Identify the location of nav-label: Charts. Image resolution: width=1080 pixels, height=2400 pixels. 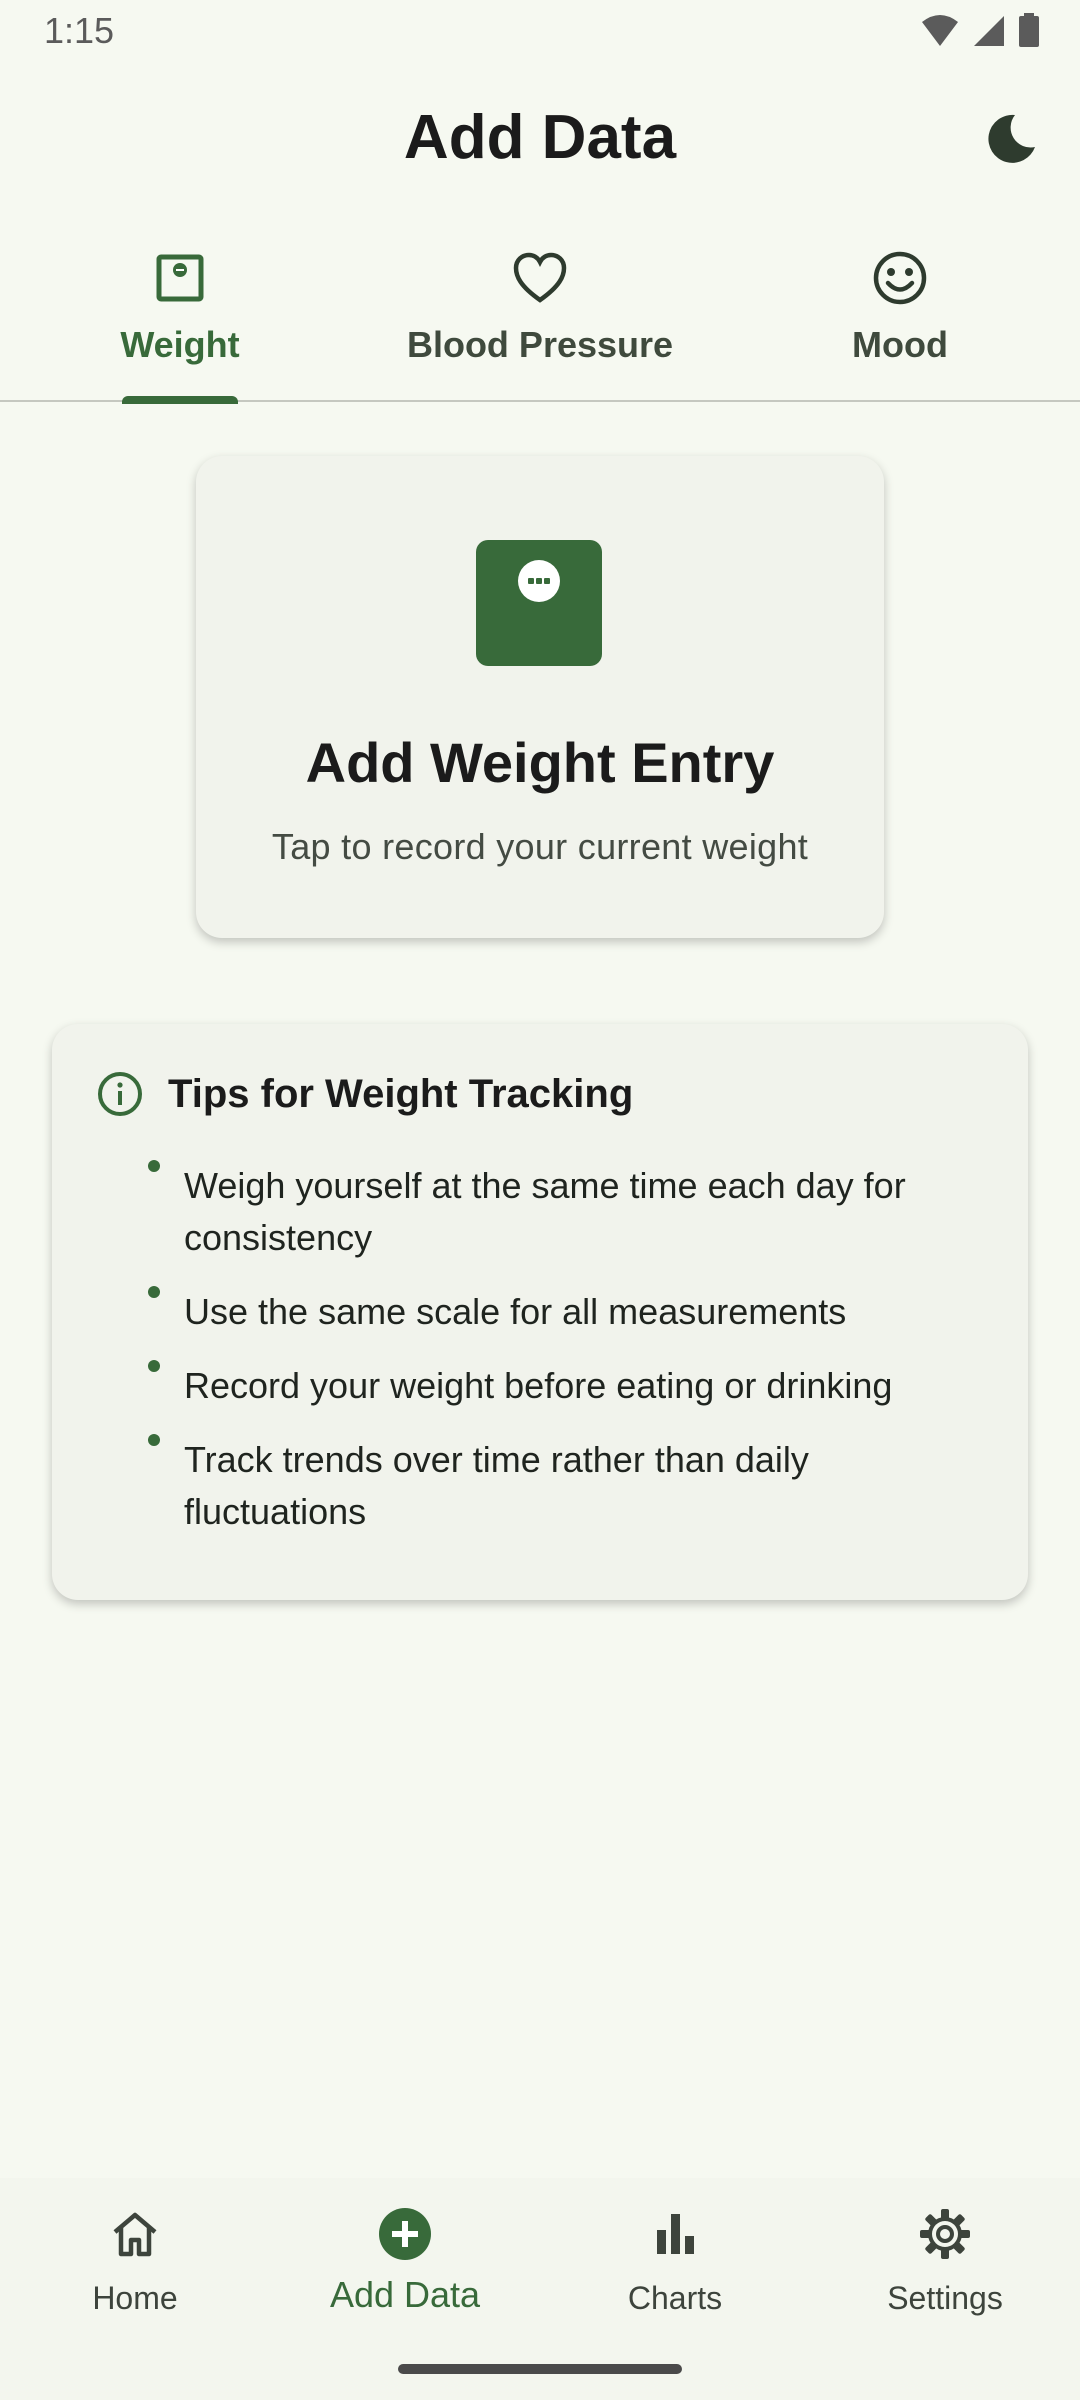
(675, 2298).